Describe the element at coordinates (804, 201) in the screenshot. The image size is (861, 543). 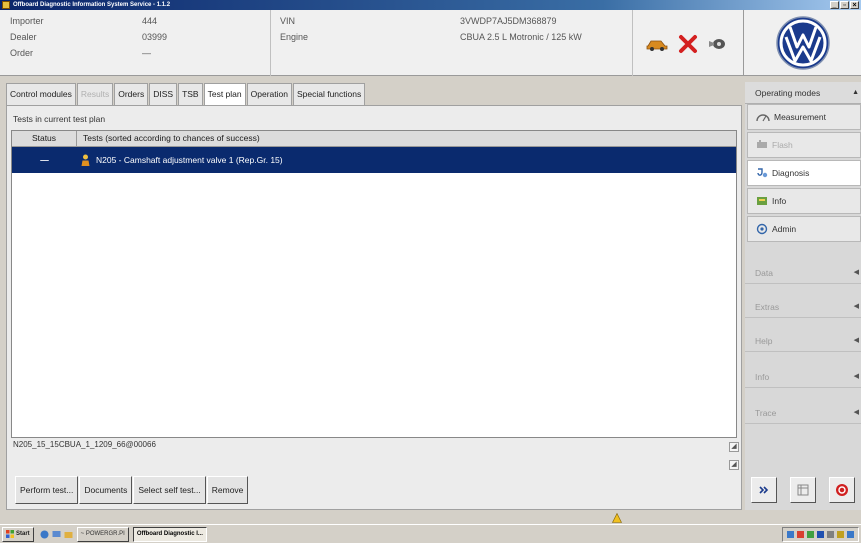
I see `sidebar-item-info: Info` at that location.